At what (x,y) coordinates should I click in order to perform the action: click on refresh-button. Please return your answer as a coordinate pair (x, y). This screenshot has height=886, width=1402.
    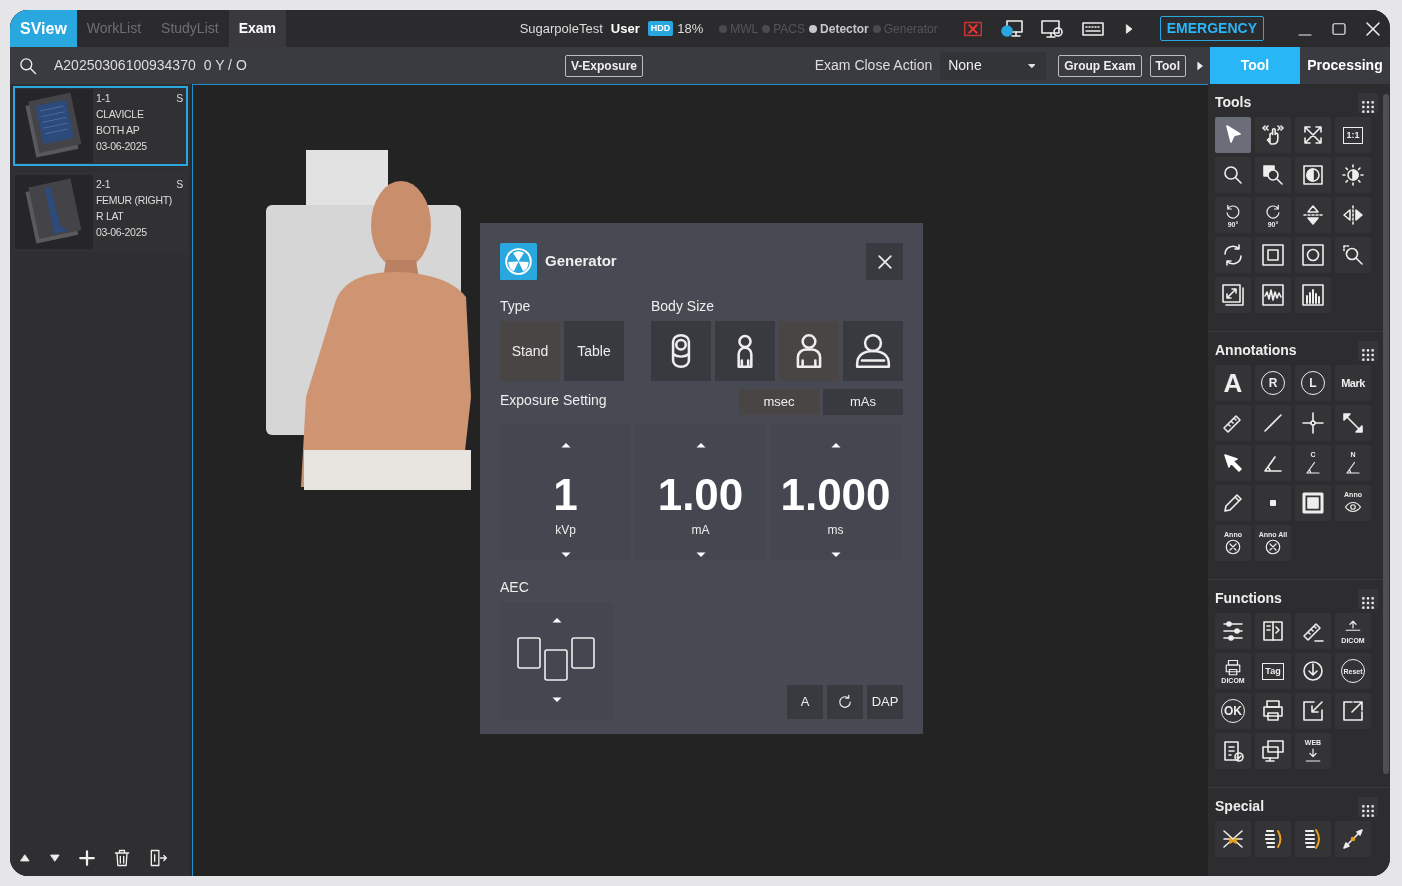
    Looking at the image, I should click on (845, 702).